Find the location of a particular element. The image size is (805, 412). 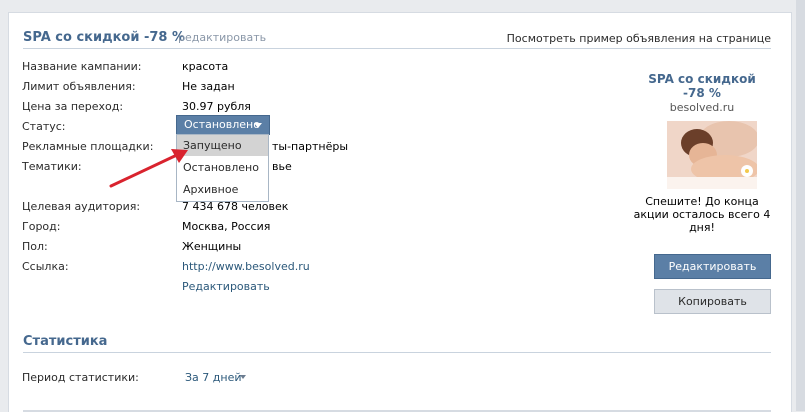

link-label: Ссылка: is located at coordinates (45, 266).